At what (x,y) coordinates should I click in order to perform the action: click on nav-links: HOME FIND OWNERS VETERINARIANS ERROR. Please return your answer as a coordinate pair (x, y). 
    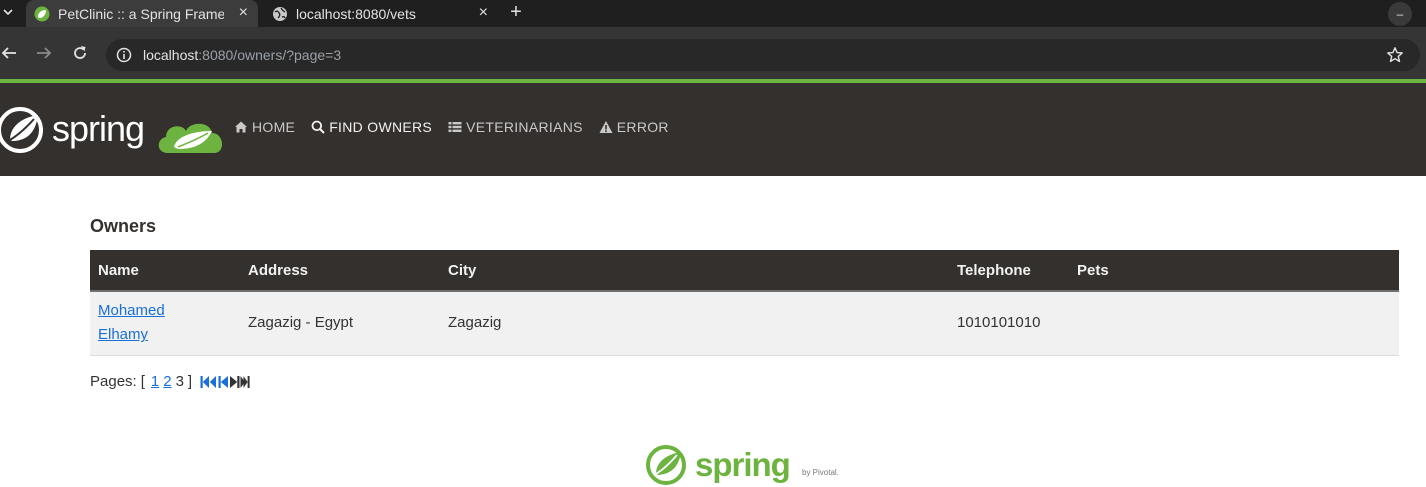
    Looking at the image, I should click on (459, 127).